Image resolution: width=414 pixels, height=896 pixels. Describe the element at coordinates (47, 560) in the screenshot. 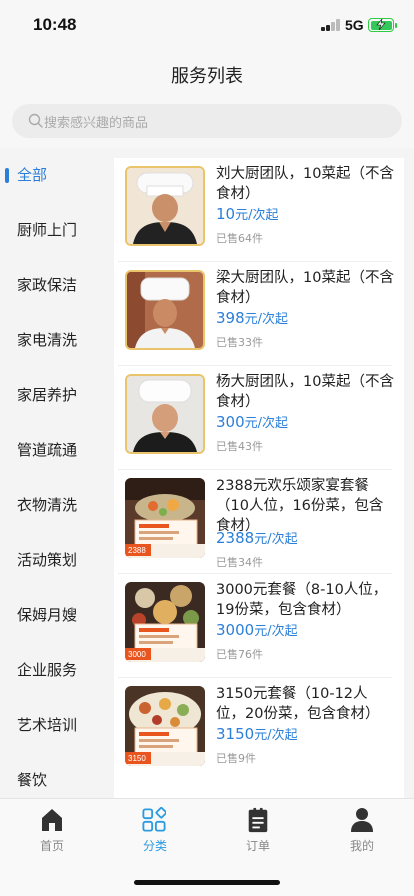

I see `category-label: 活动策划` at that location.